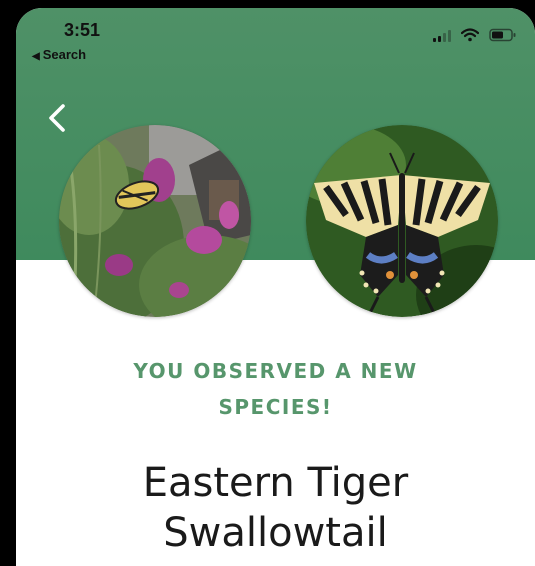  I want to click on chevron-left-icon, so click(57, 118).